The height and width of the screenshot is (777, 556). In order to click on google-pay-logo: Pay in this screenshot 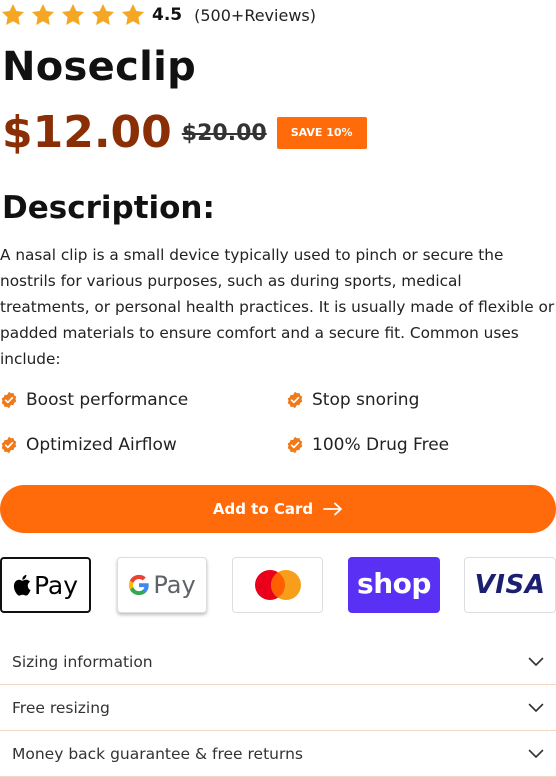, I will do `click(162, 585)`.